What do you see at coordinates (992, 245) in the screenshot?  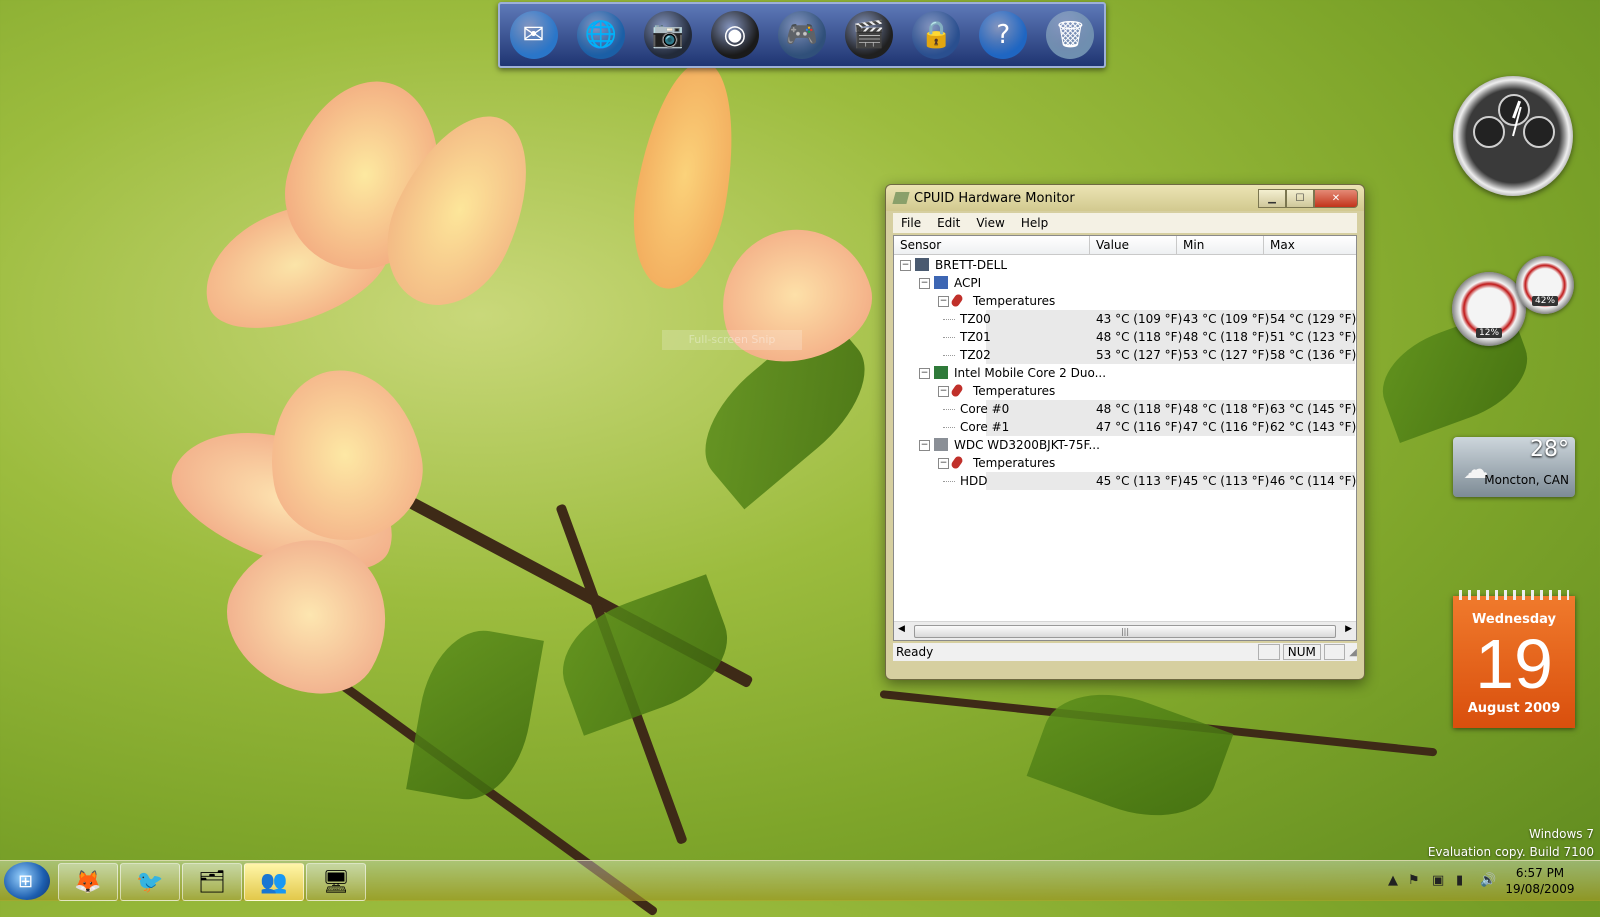 I see `column-sensor: Sensor` at bounding box center [992, 245].